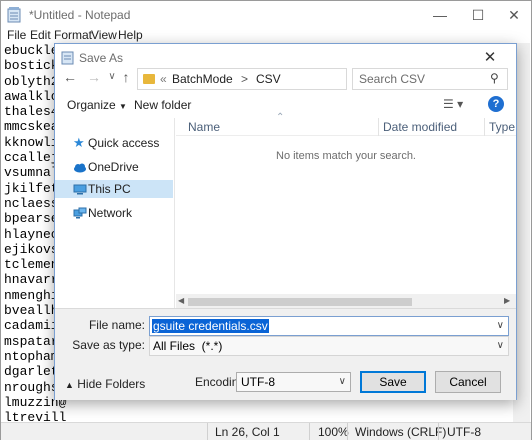 The width and height of the screenshot is (532, 440). What do you see at coordinates (79, 142) in the screenshot?
I see `star-icon: ★` at bounding box center [79, 142].